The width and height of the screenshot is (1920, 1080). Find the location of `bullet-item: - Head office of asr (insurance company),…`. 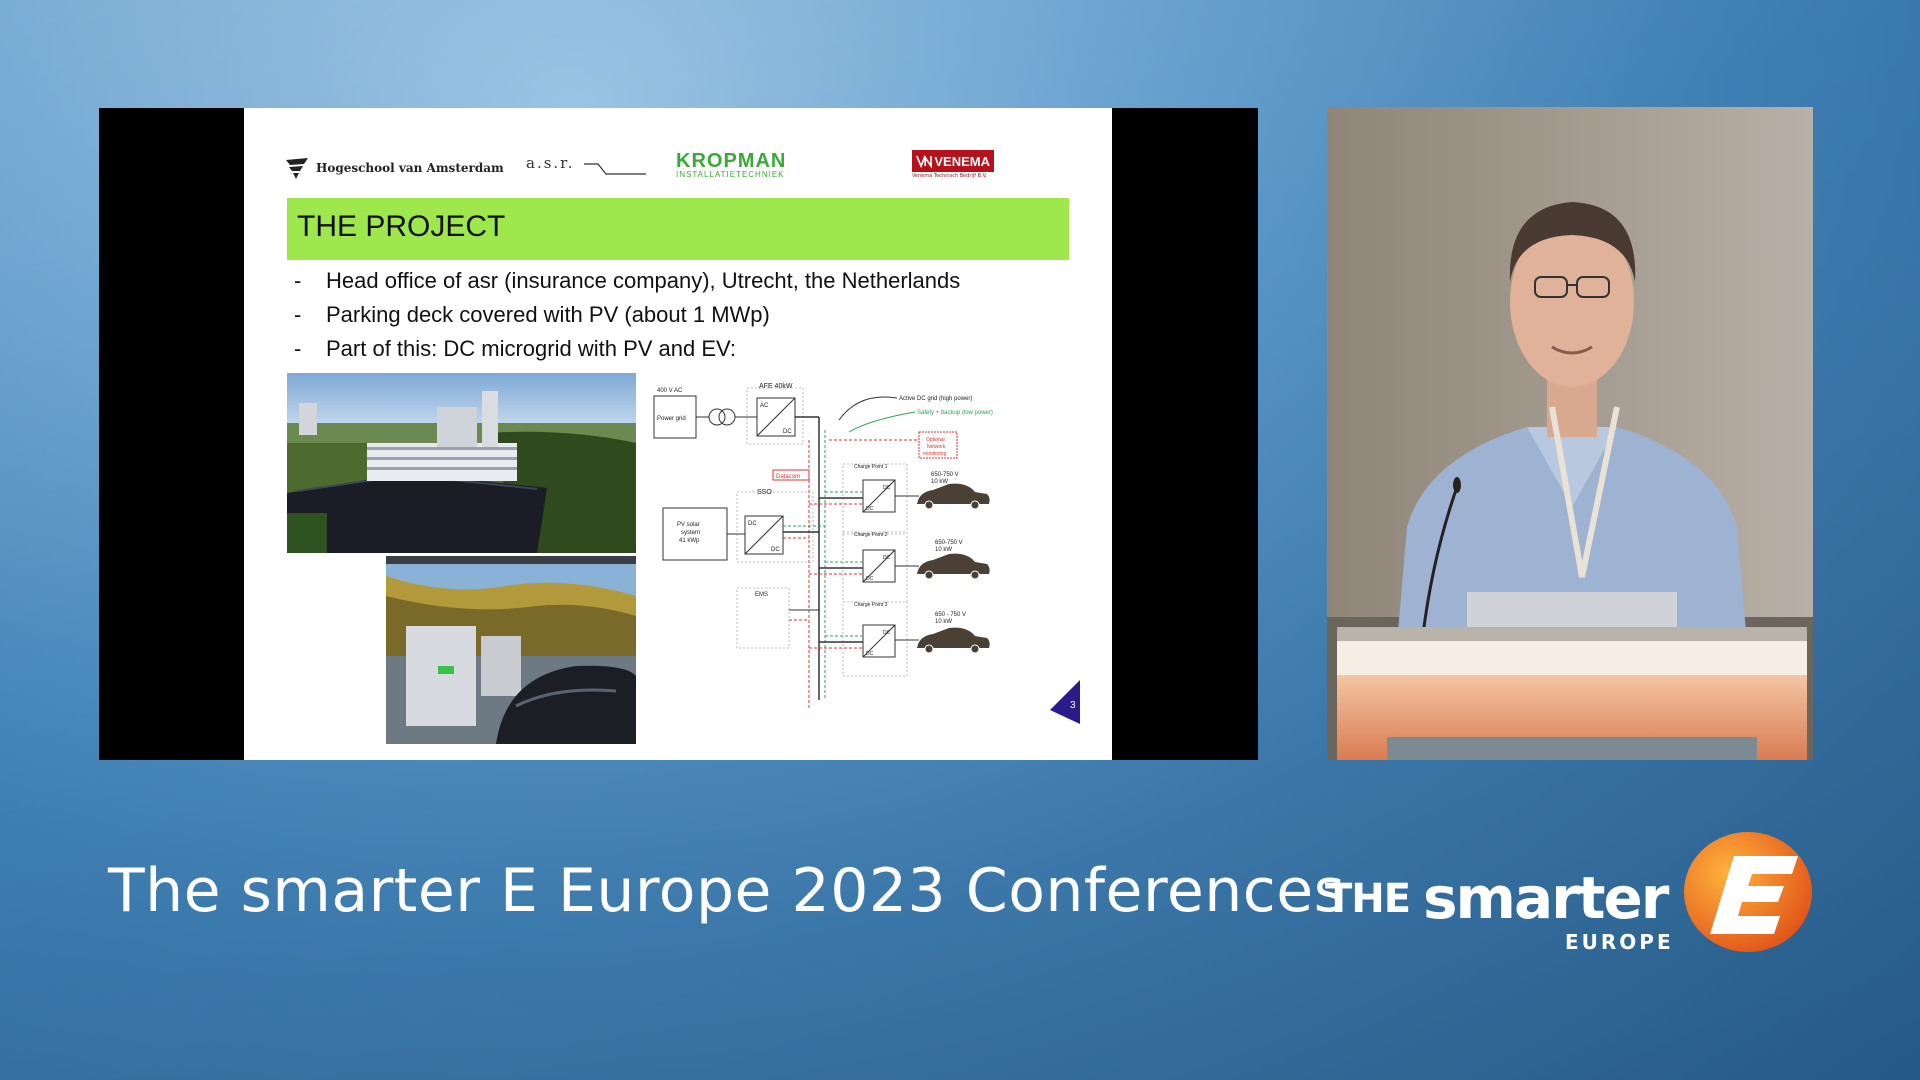

bullet-item: - Head office of asr (insurance company),… is located at coordinates (627, 281).